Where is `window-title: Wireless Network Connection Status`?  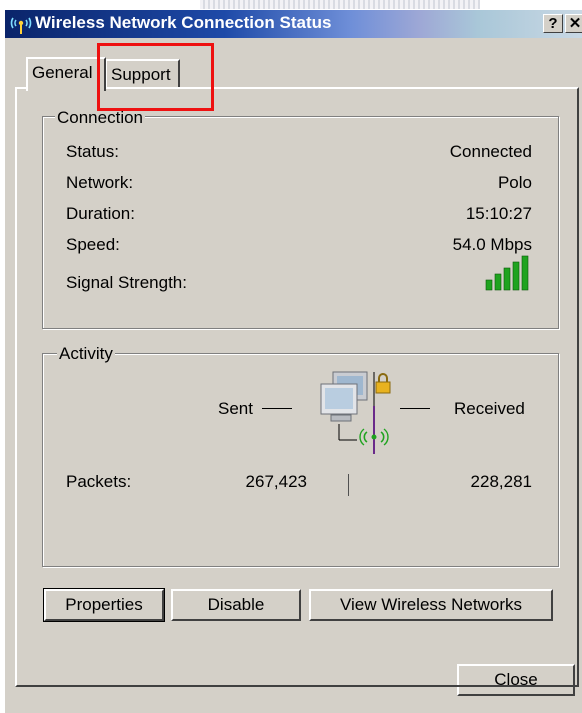 window-title: Wireless Network Connection Status is located at coordinates (183, 22).